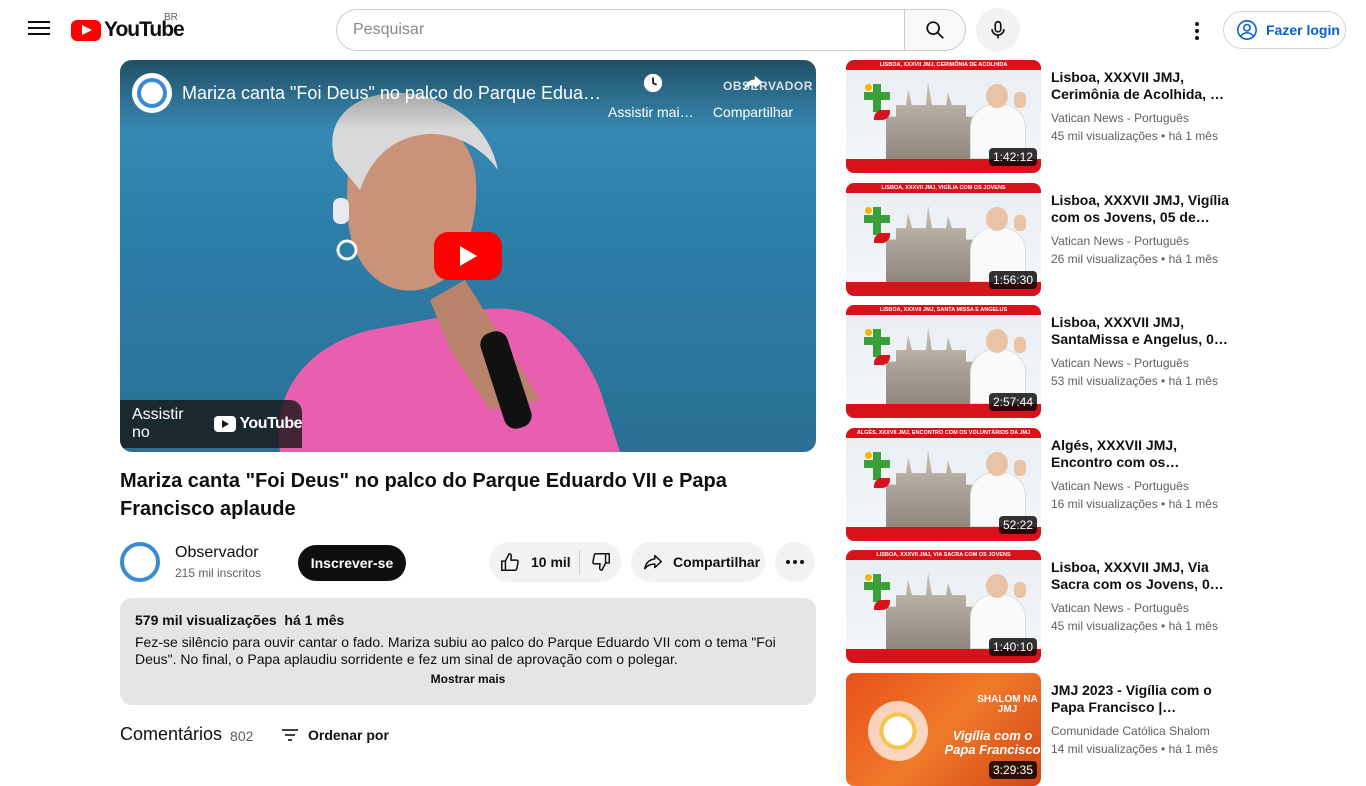 Image resolution: width=1366 pixels, height=786 pixels. I want to click on view-count: 579 mil visualizações, so click(206, 620).